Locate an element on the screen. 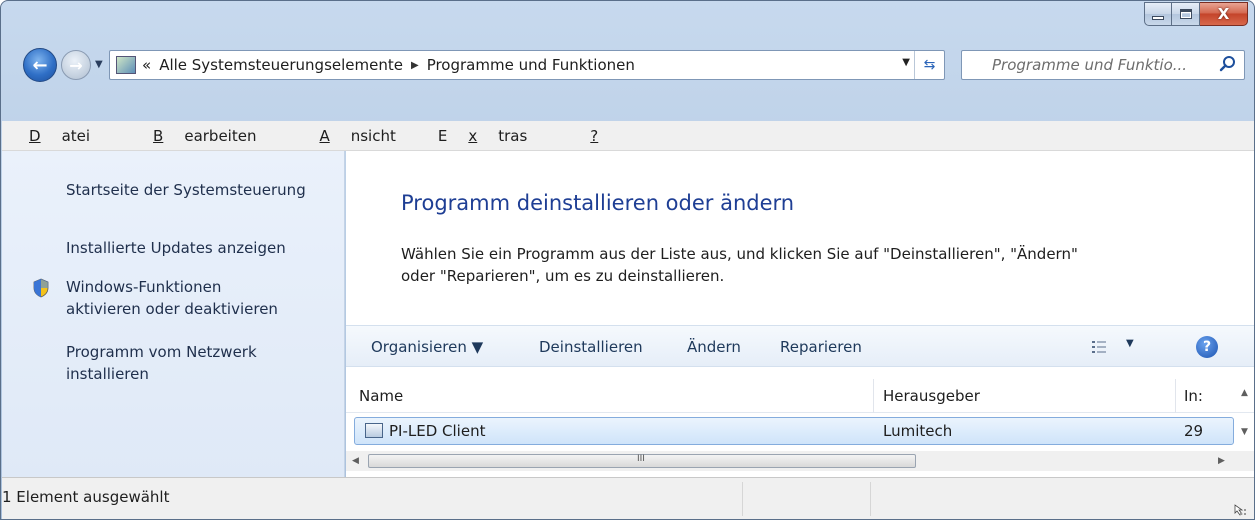 This screenshot has height=520, width=1255. repair-button: Reparieren is located at coordinates (821, 347).